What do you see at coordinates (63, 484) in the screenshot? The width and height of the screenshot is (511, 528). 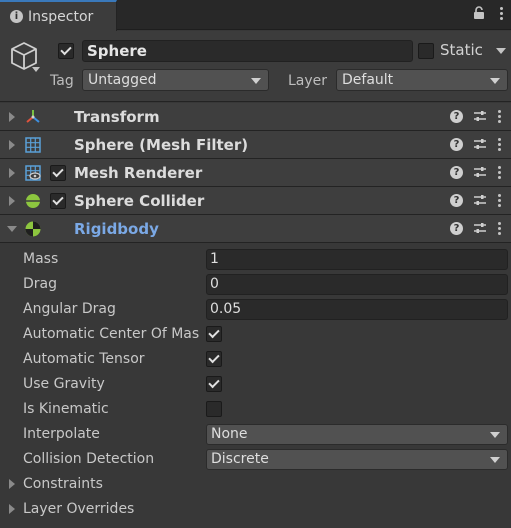 I see `constraints-label: Constraints` at bounding box center [63, 484].